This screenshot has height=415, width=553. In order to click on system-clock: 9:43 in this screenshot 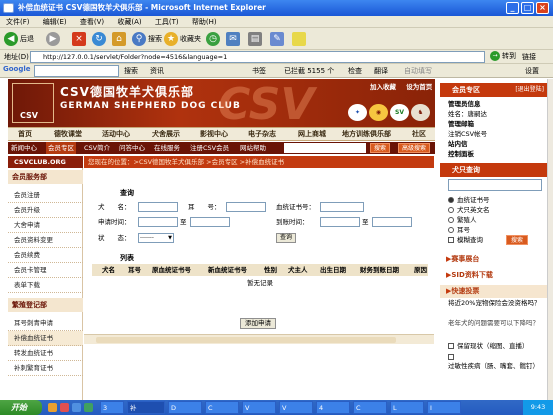, I will do `click(538, 407)`.